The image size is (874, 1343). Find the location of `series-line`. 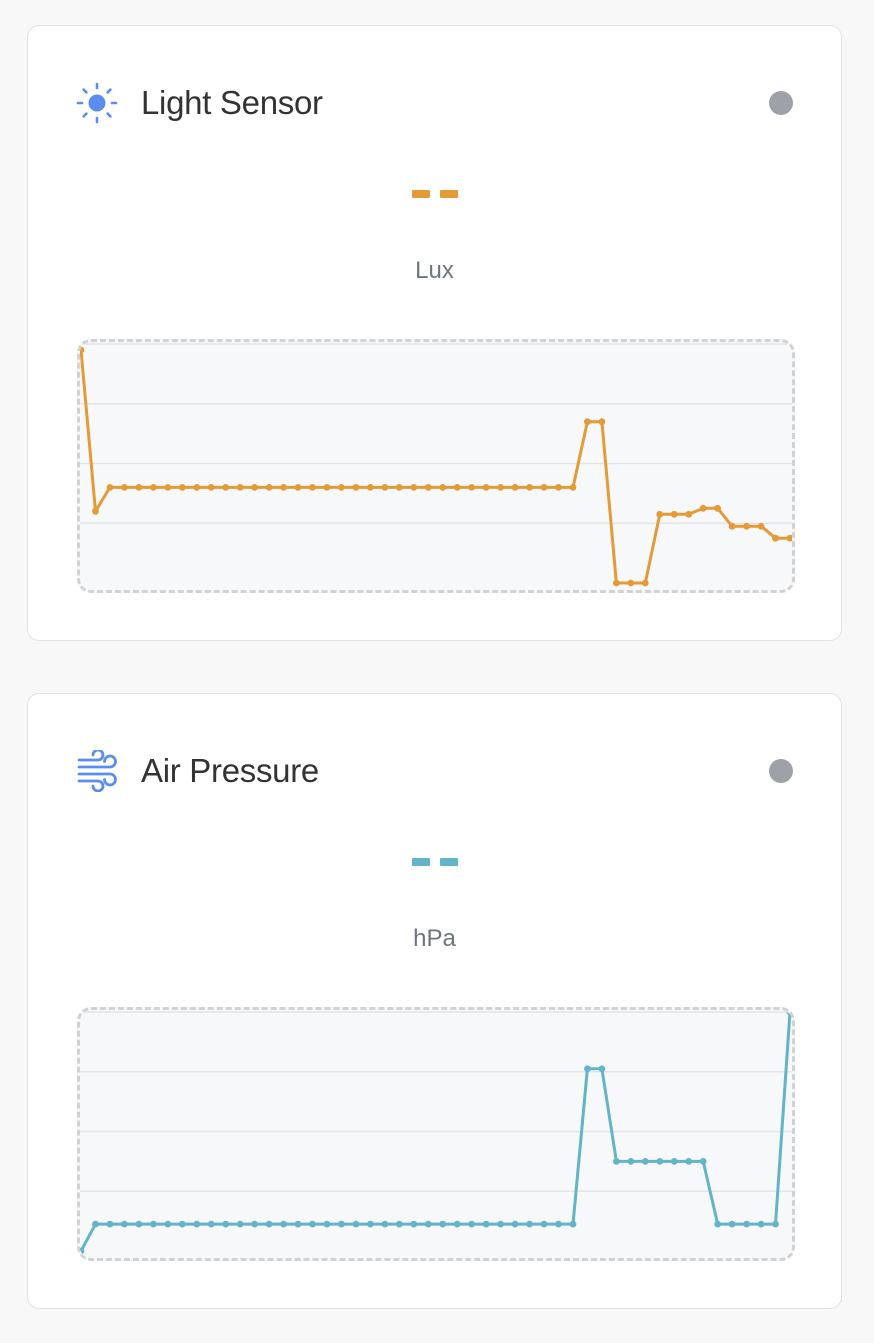

series-line is located at coordinates (435, 467).